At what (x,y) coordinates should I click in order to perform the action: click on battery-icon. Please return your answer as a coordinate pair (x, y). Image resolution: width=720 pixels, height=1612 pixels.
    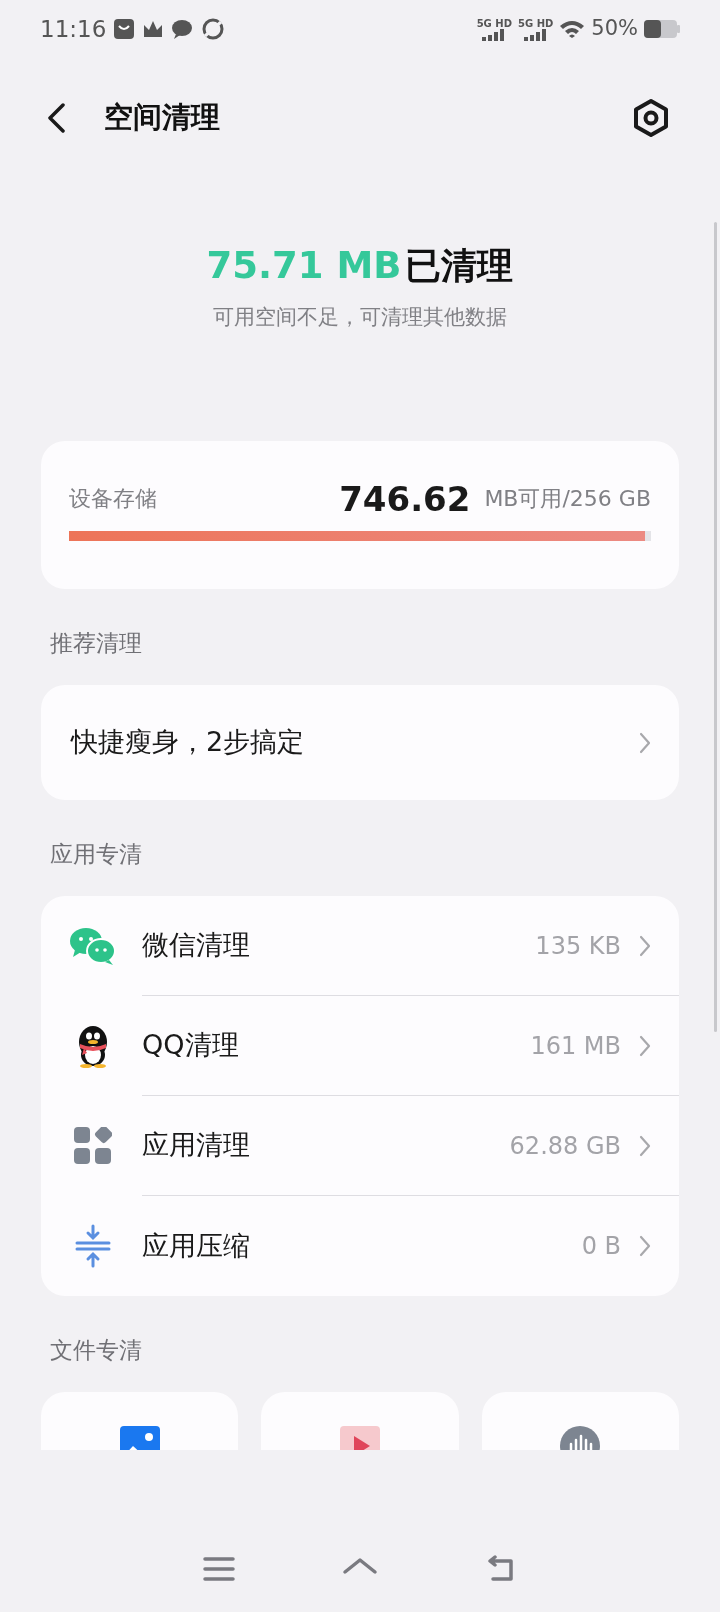
    Looking at the image, I should click on (662, 29).